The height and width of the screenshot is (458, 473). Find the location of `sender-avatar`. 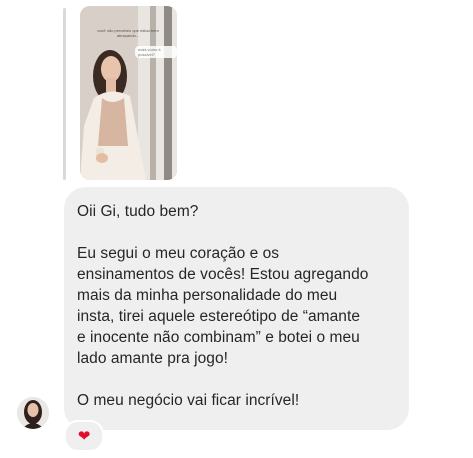

sender-avatar is located at coordinates (33, 413).